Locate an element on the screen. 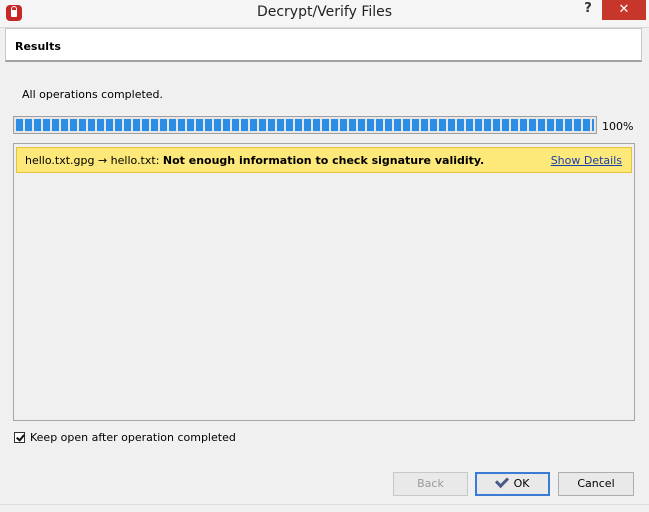  progress-bar is located at coordinates (305, 125).